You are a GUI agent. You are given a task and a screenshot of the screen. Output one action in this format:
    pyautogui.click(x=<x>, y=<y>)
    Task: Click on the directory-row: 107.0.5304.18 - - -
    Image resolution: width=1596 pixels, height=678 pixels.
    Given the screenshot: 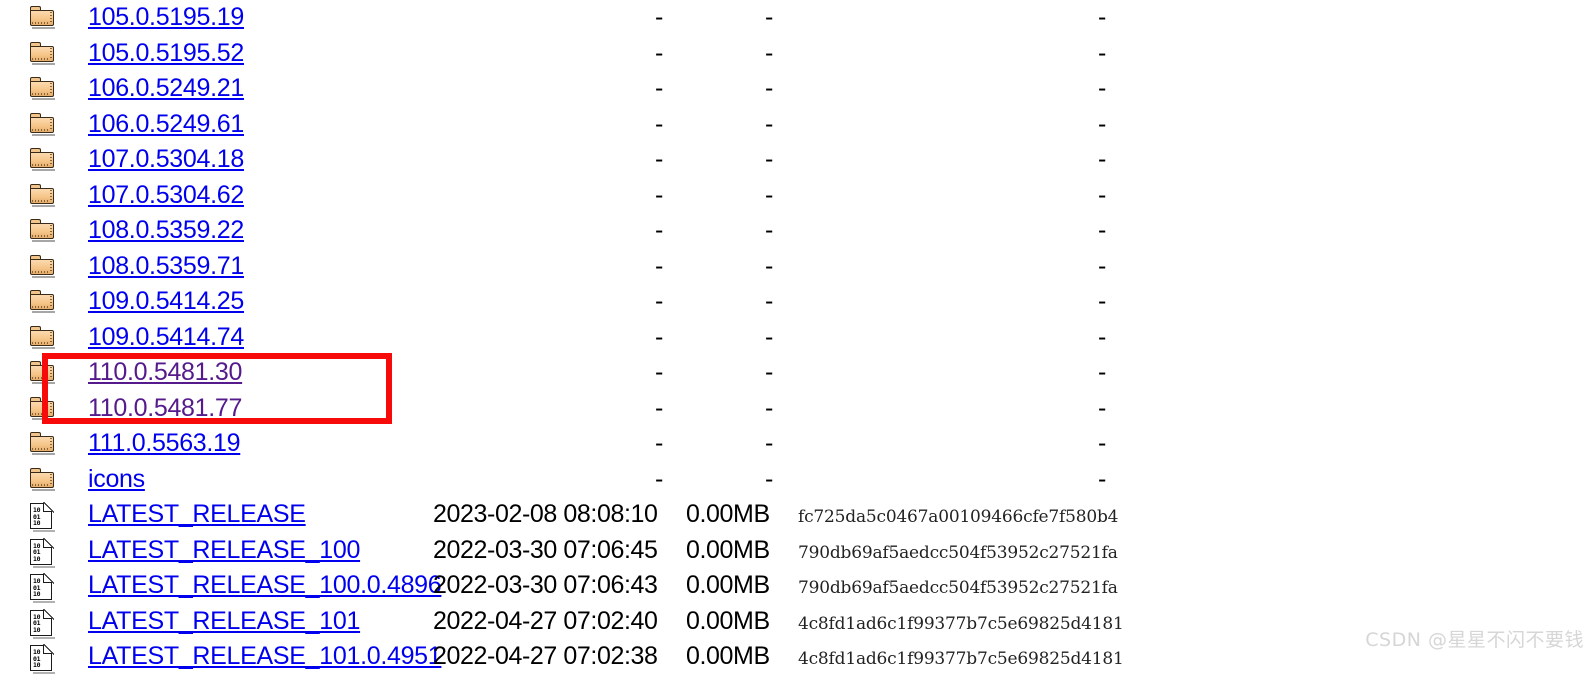 What is the action you would take?
    pyautogui.click(x=798, y=160)
    